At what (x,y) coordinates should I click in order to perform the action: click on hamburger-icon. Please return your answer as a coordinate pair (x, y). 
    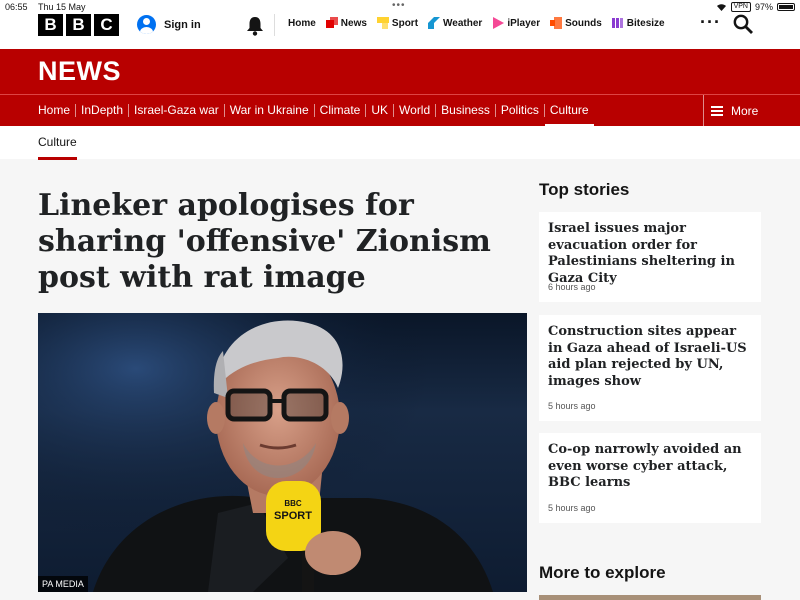
    Looking at the image, I should click on (717, 110).